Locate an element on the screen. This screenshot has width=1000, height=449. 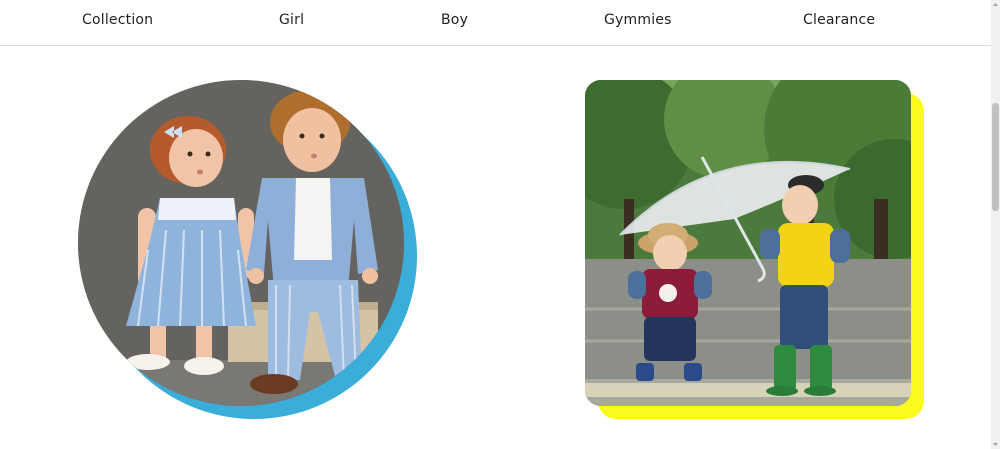
nav-item-clearance: Clearance is located at coordinates (839, 20).